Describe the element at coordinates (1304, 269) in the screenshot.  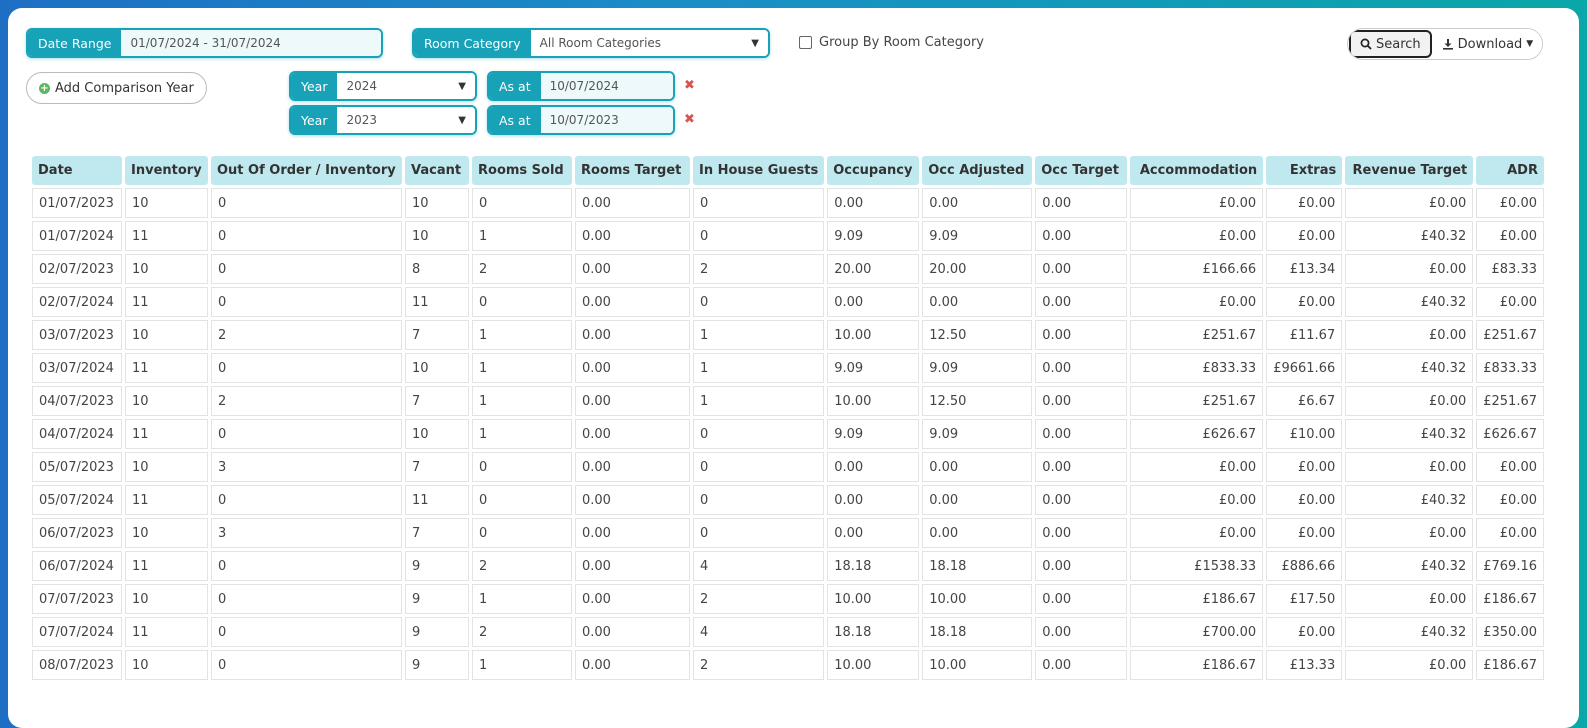
I see `table-cell: £13.34` at that location.